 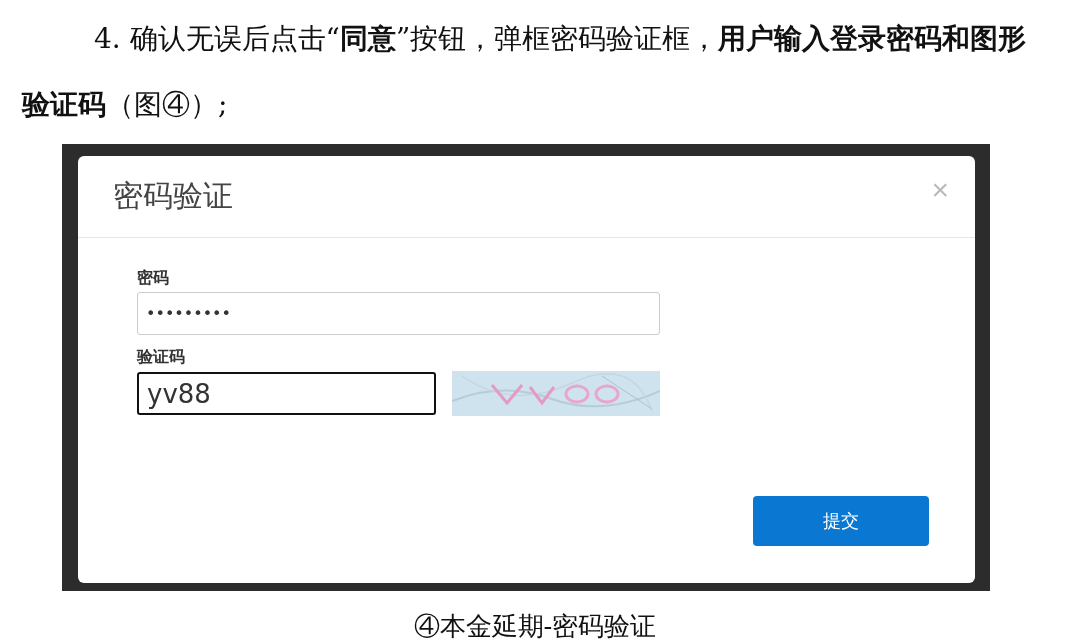 I want to click on password-field: •••••••••, so click(x=398, y=313).